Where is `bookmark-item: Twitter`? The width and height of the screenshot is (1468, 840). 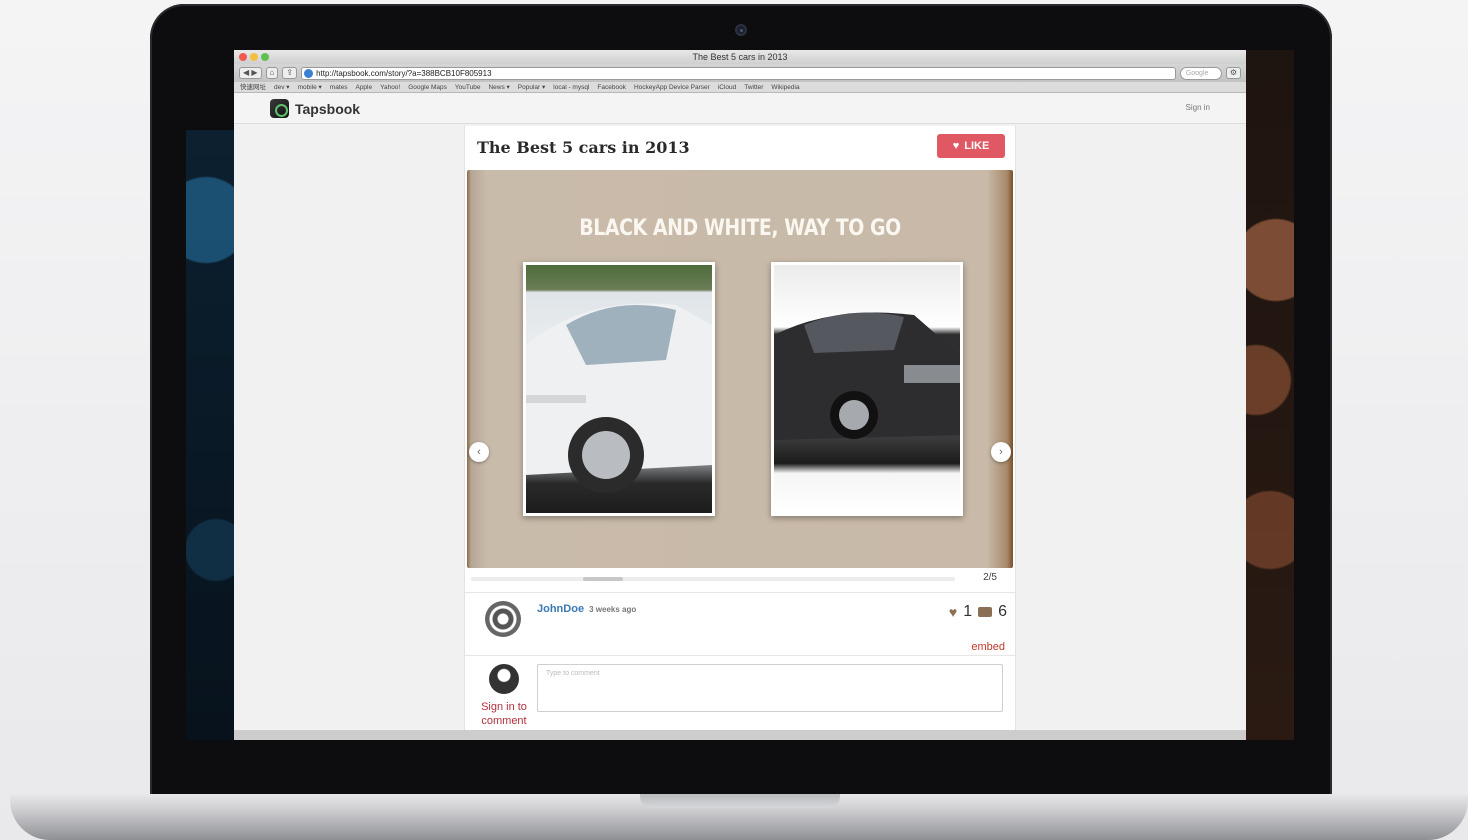 bookmark-item: Twitter is located at coordinates (753, 87).